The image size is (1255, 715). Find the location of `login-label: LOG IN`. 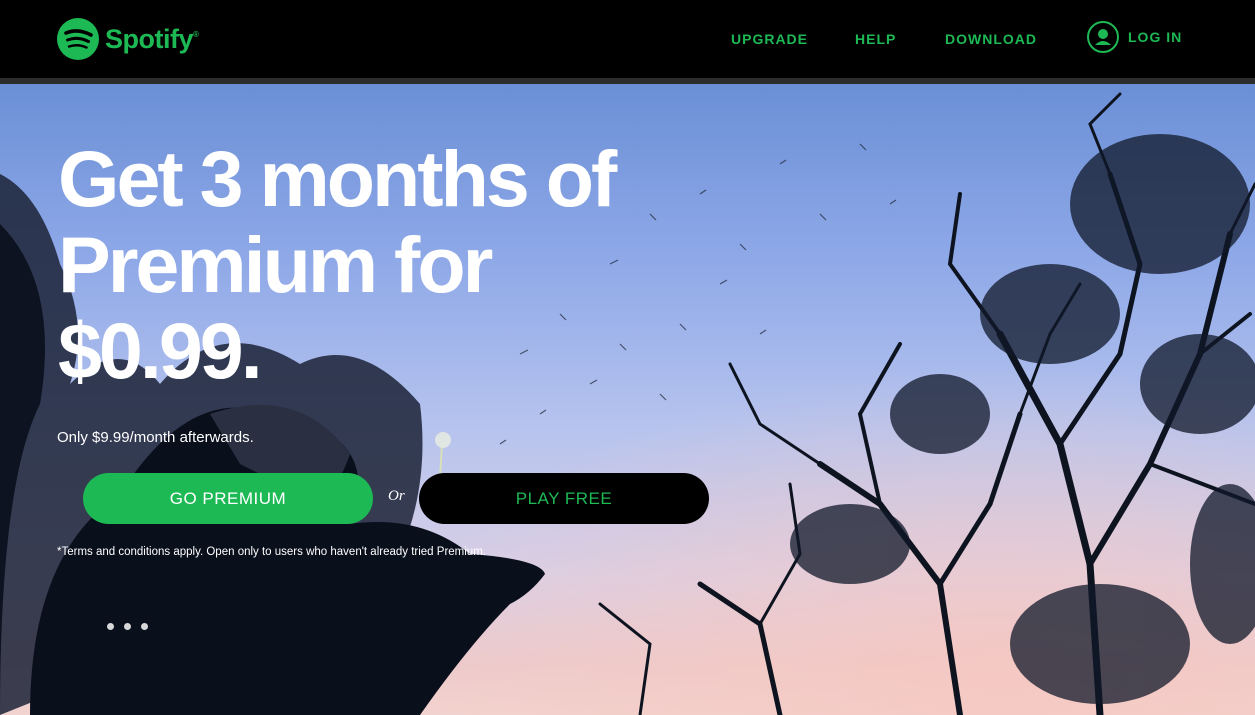

login-label: LOG IN is located at coordinates (1155, 37).